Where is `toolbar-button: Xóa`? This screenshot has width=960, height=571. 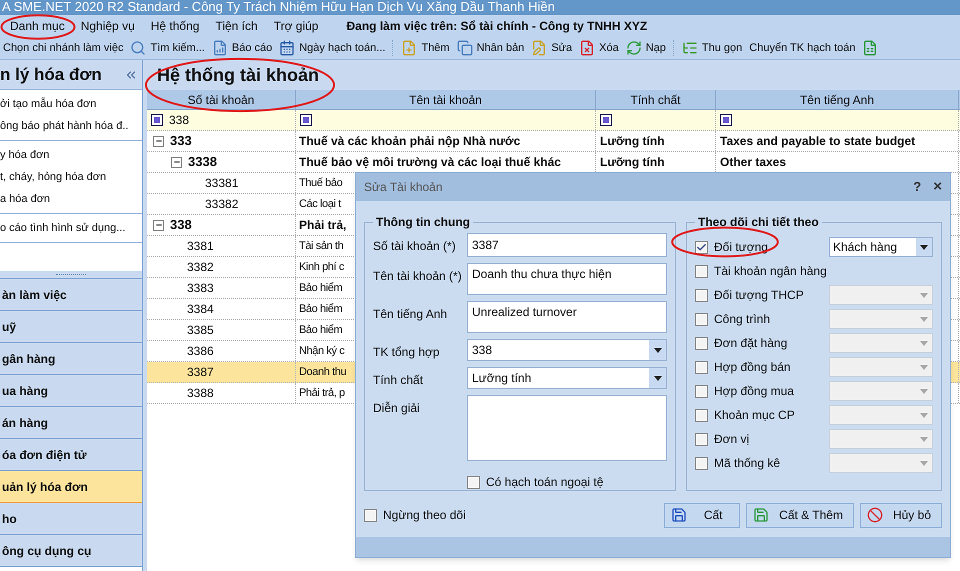
toolbar-button: Xóa is located at coordinates (599, 48).